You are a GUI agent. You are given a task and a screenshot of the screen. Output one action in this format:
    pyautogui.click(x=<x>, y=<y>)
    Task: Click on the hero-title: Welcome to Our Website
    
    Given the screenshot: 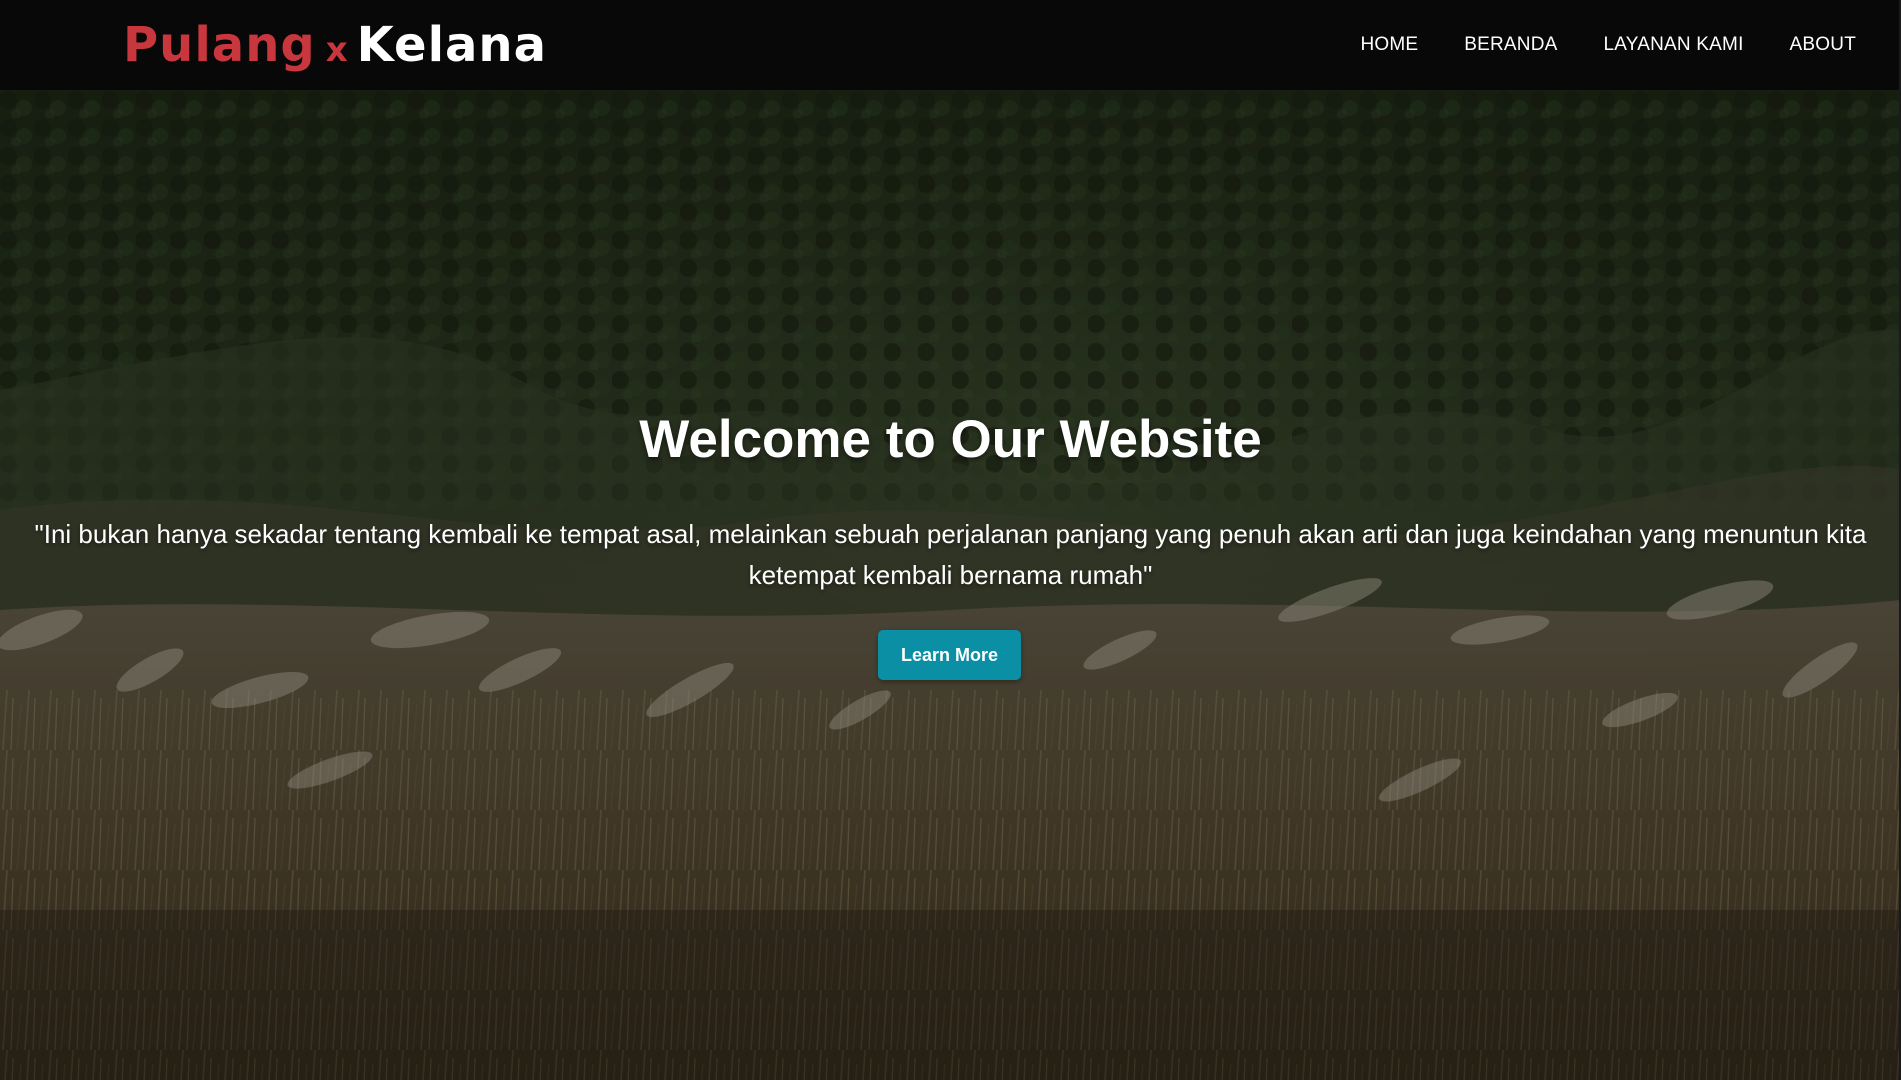 What is the action you would take?
    pyautogui.click(x=950, y=439)
    